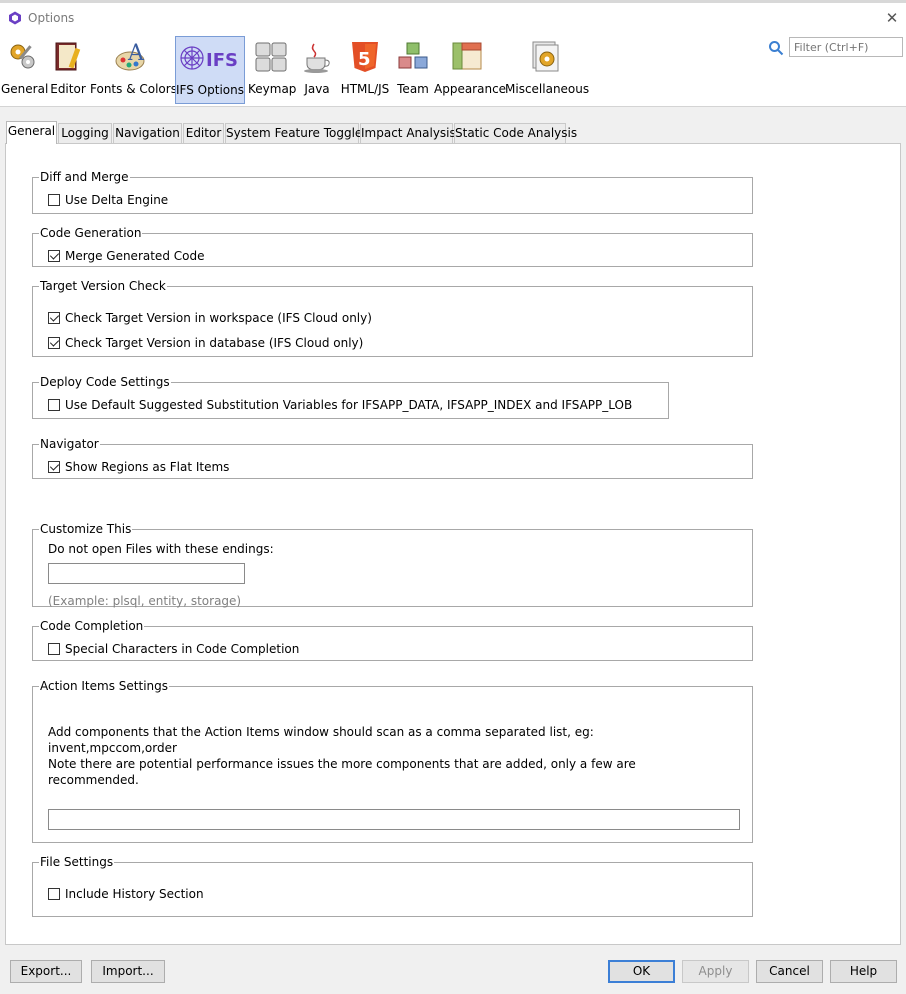 This screenshot has width=906, height=994. Describe the element at coordinates (467, 56) in the screenshot. I see `layout-panels-icon` at that location.